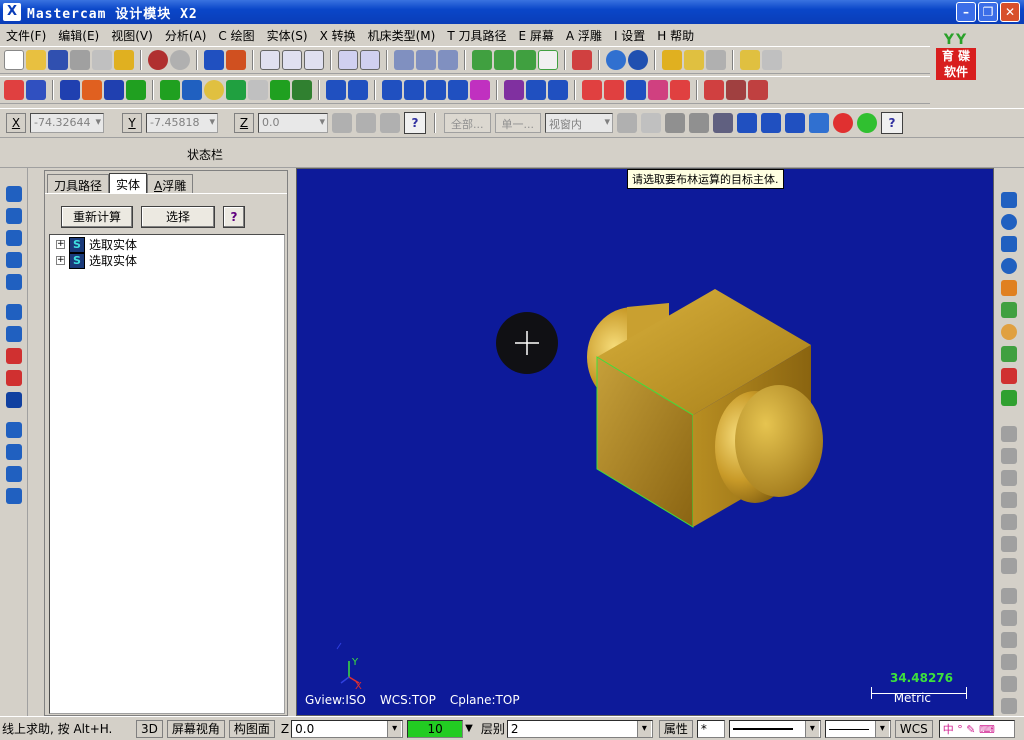 This screenshot has width=1024, height=740. Describe the element at coordinates (1009, 244) in the screenshot. I see `up-arrow-tool-icon` at that location.